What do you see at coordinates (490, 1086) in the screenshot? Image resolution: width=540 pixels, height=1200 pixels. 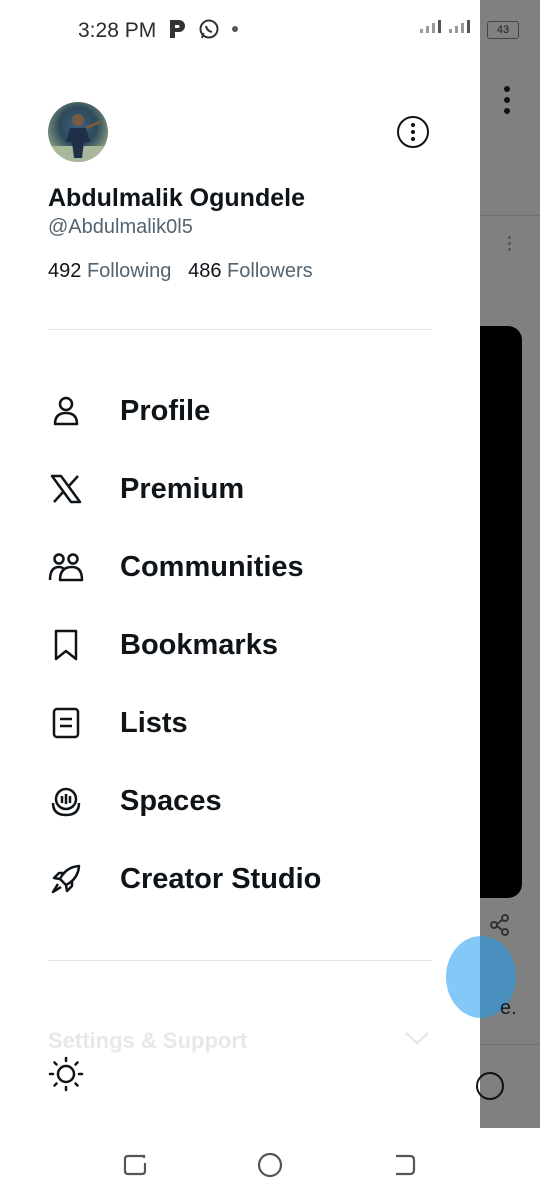 I see `background-circle` at bounding box center [490, 1086].